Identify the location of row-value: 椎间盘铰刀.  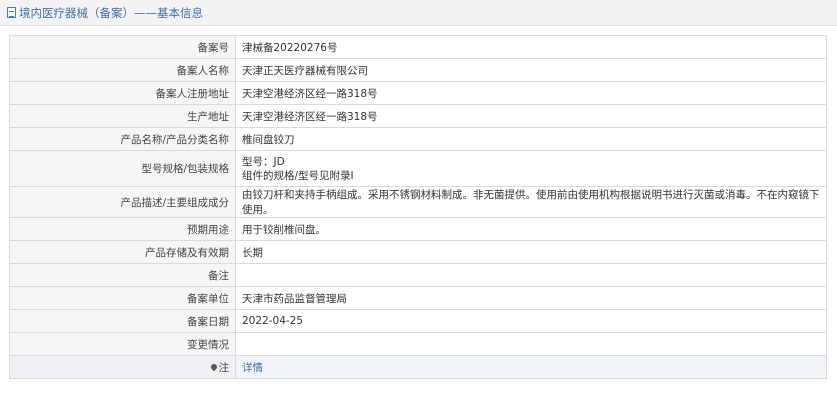
(531, 139).